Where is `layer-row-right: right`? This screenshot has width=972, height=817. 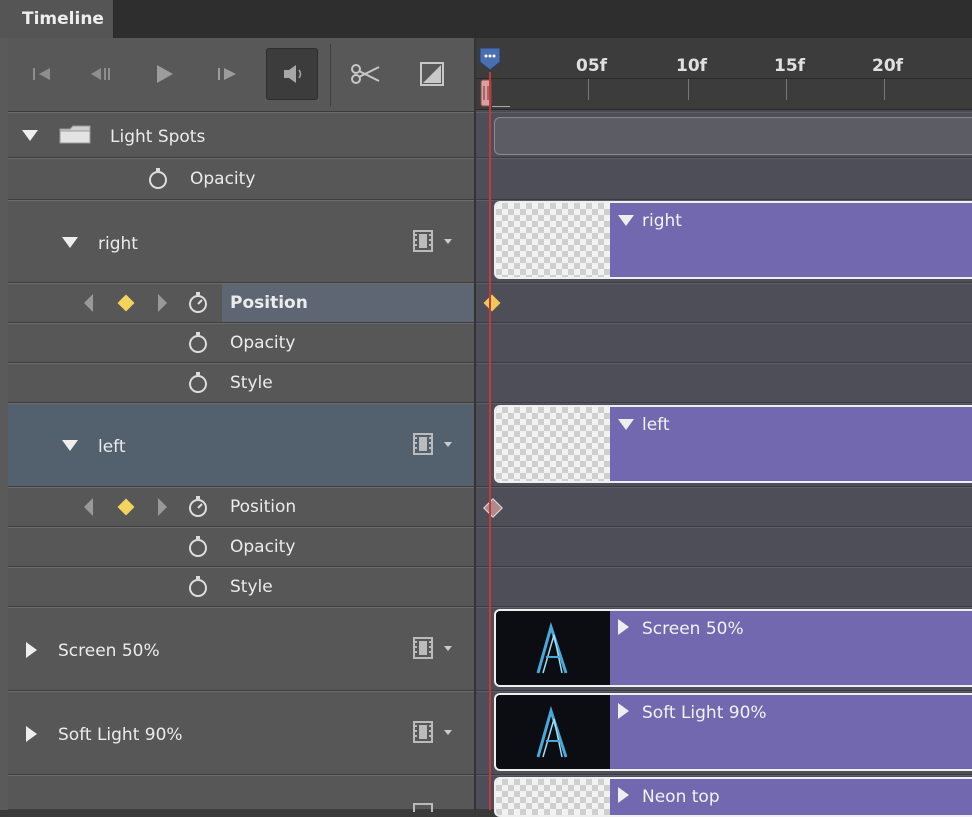 layer-row-right: right is located at coordinates (241, 241).